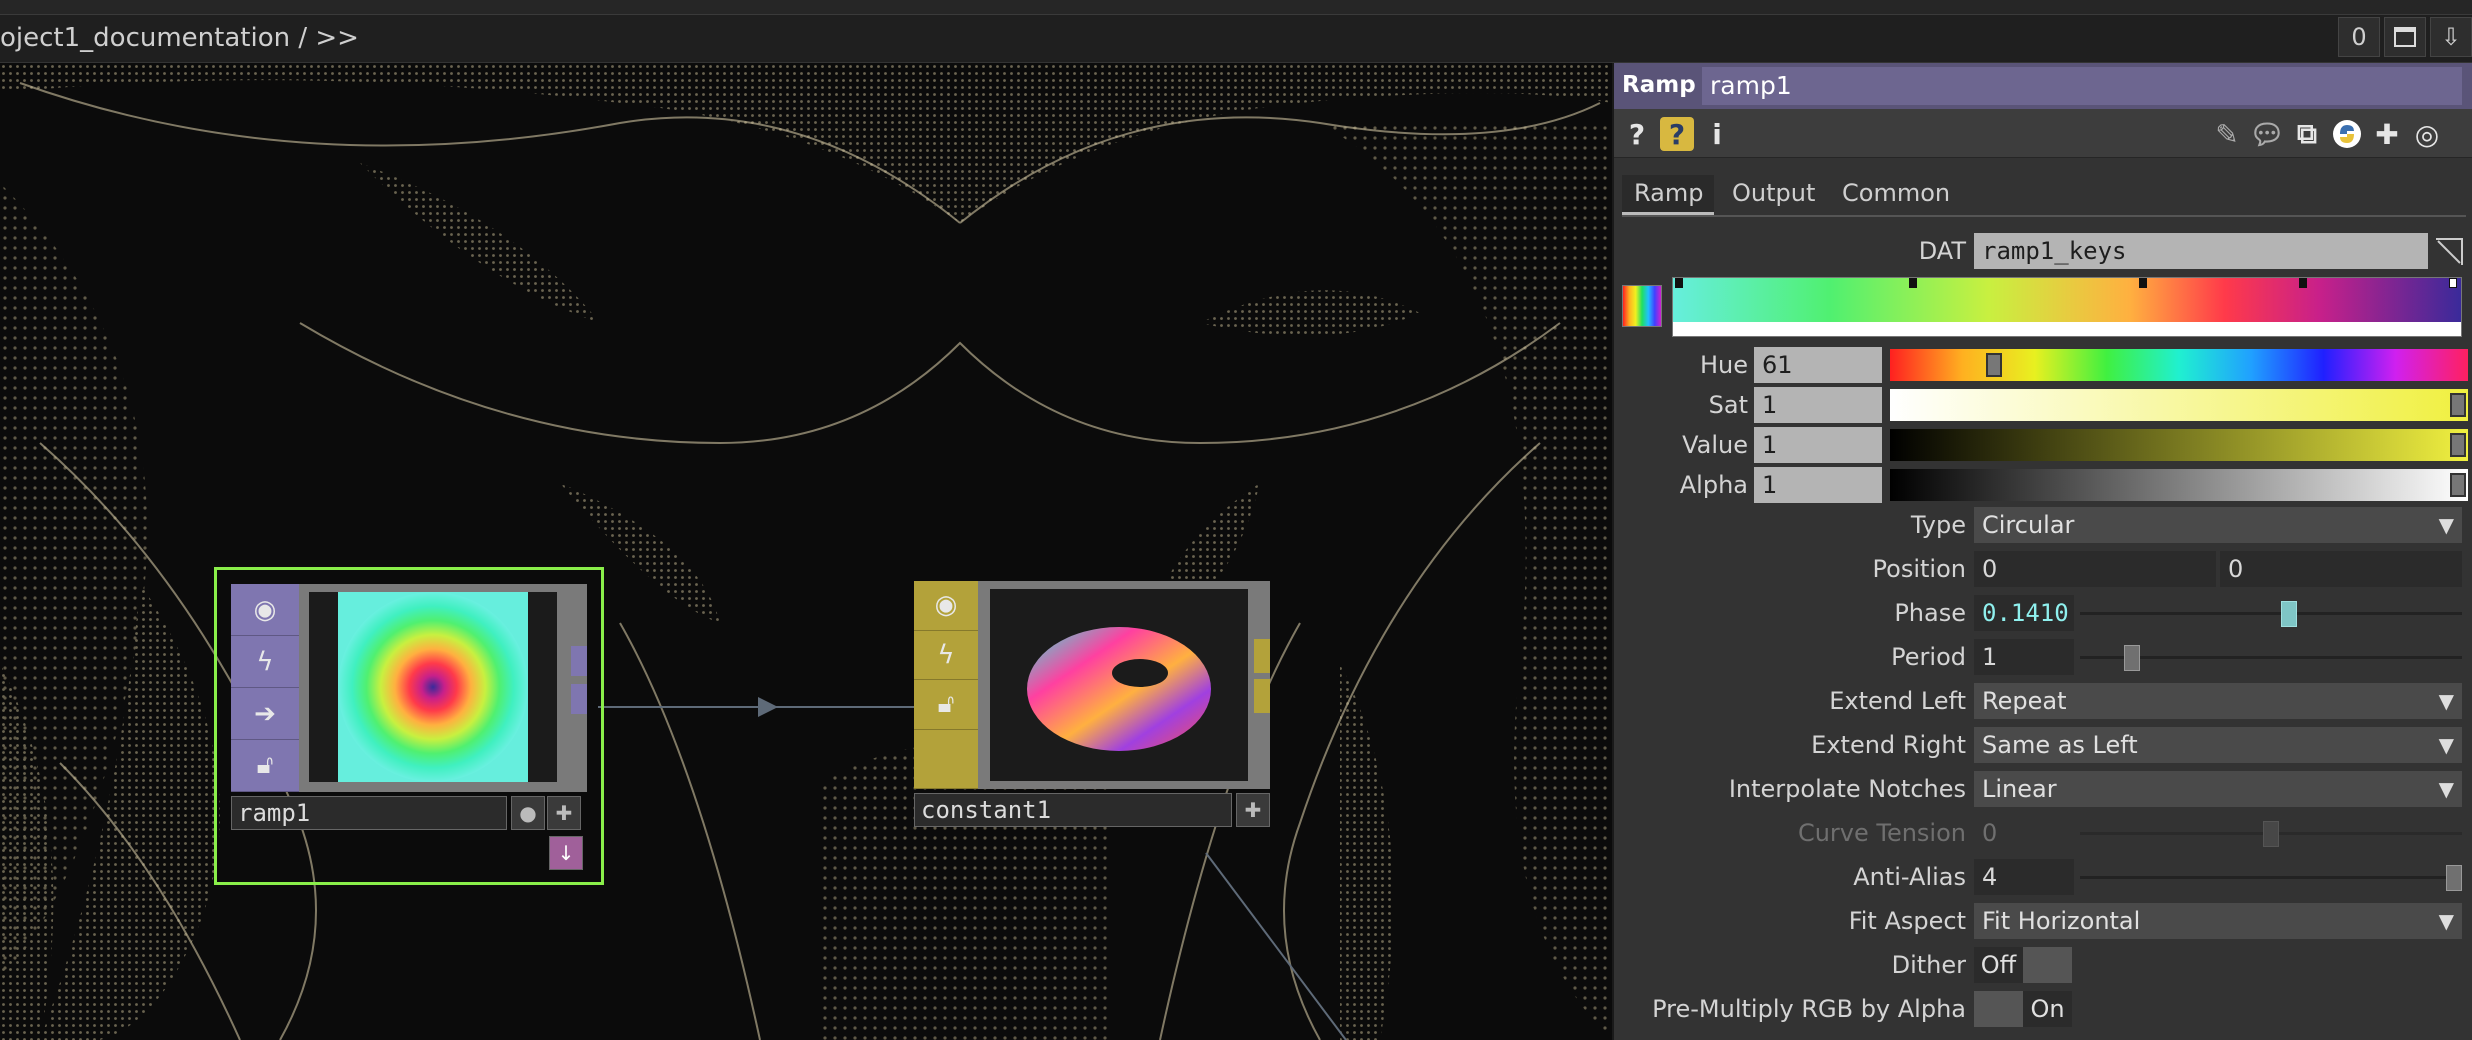 Image resolution: width=2472 pixels, height=1040 pixels. I want to click on ramp-node-label: ramp1, so click(369, 813).